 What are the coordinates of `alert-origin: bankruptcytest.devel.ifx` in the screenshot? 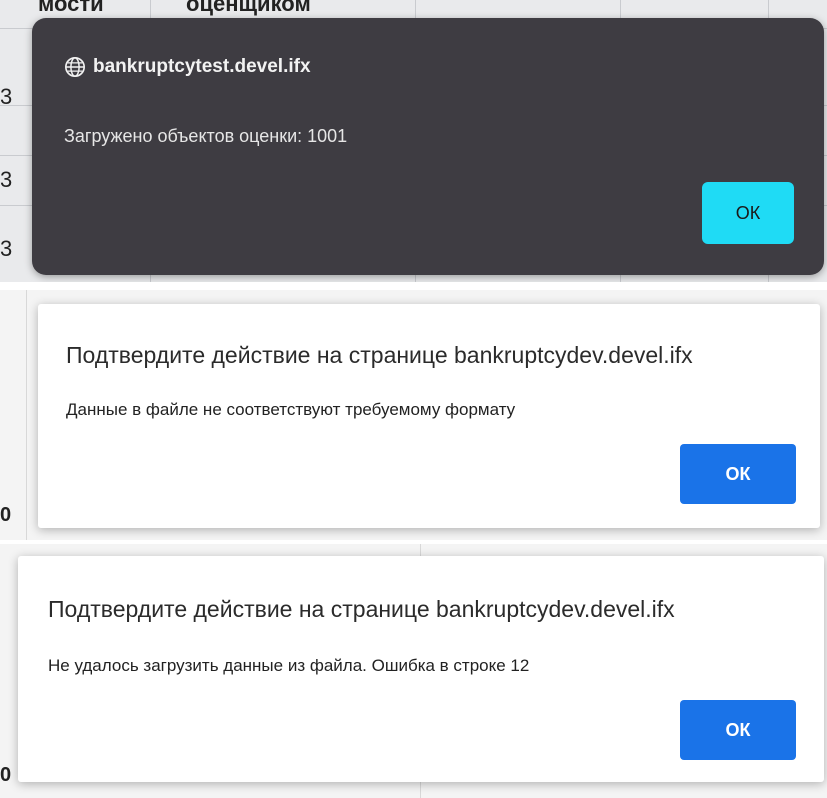 It's located at (187, 67).